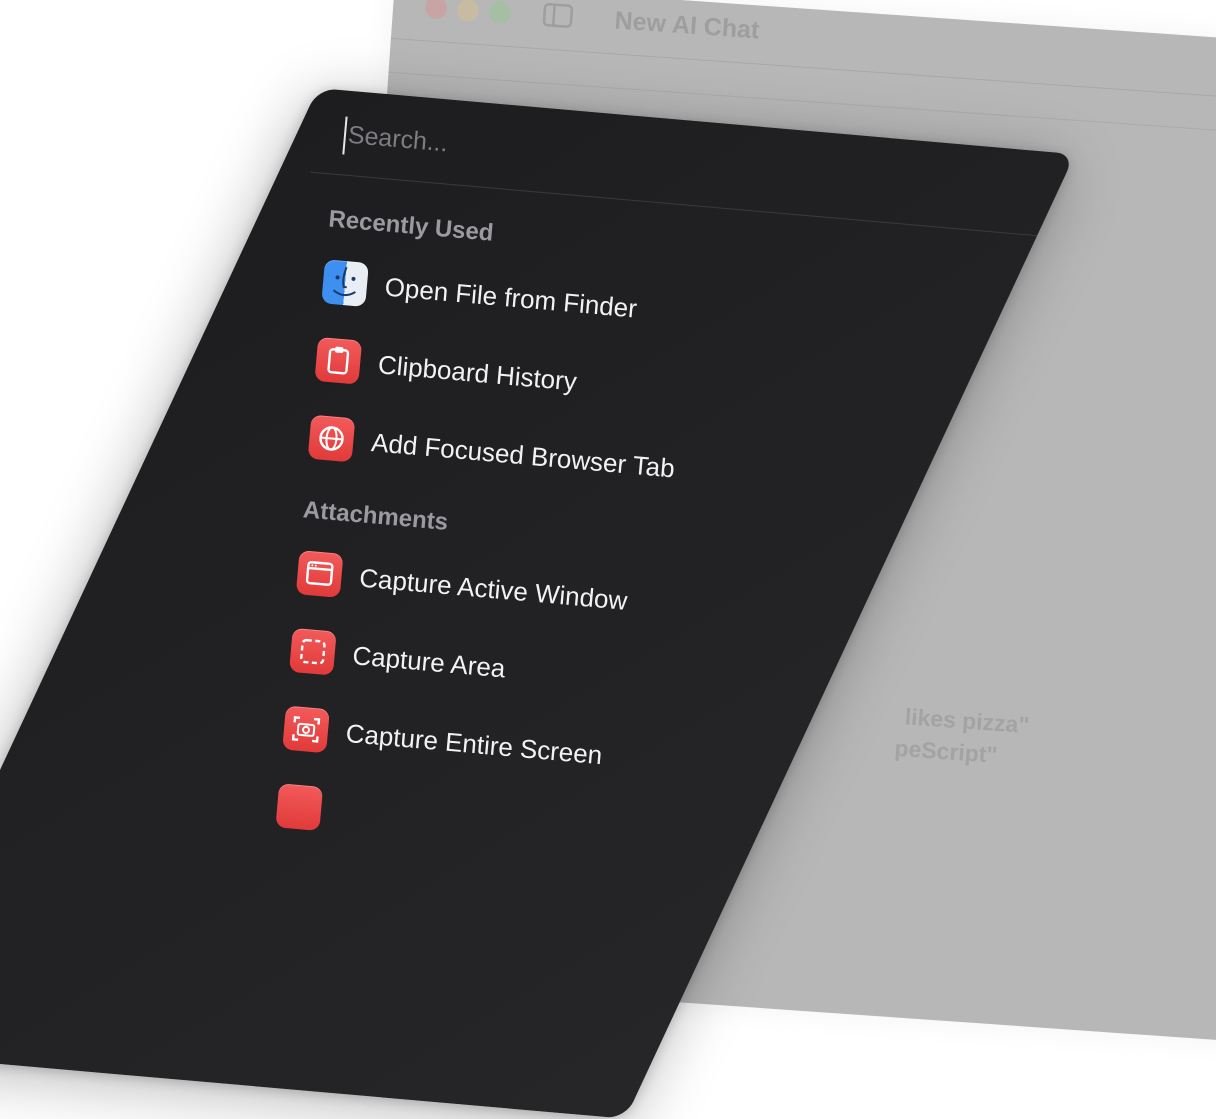 Image resolution: width=1216 pixels, height=1119 pixels. Describe the element at coordinates (523, 455) in the screenshot. I see `menu-item-label: Add Focused Browser Tab` at that location.